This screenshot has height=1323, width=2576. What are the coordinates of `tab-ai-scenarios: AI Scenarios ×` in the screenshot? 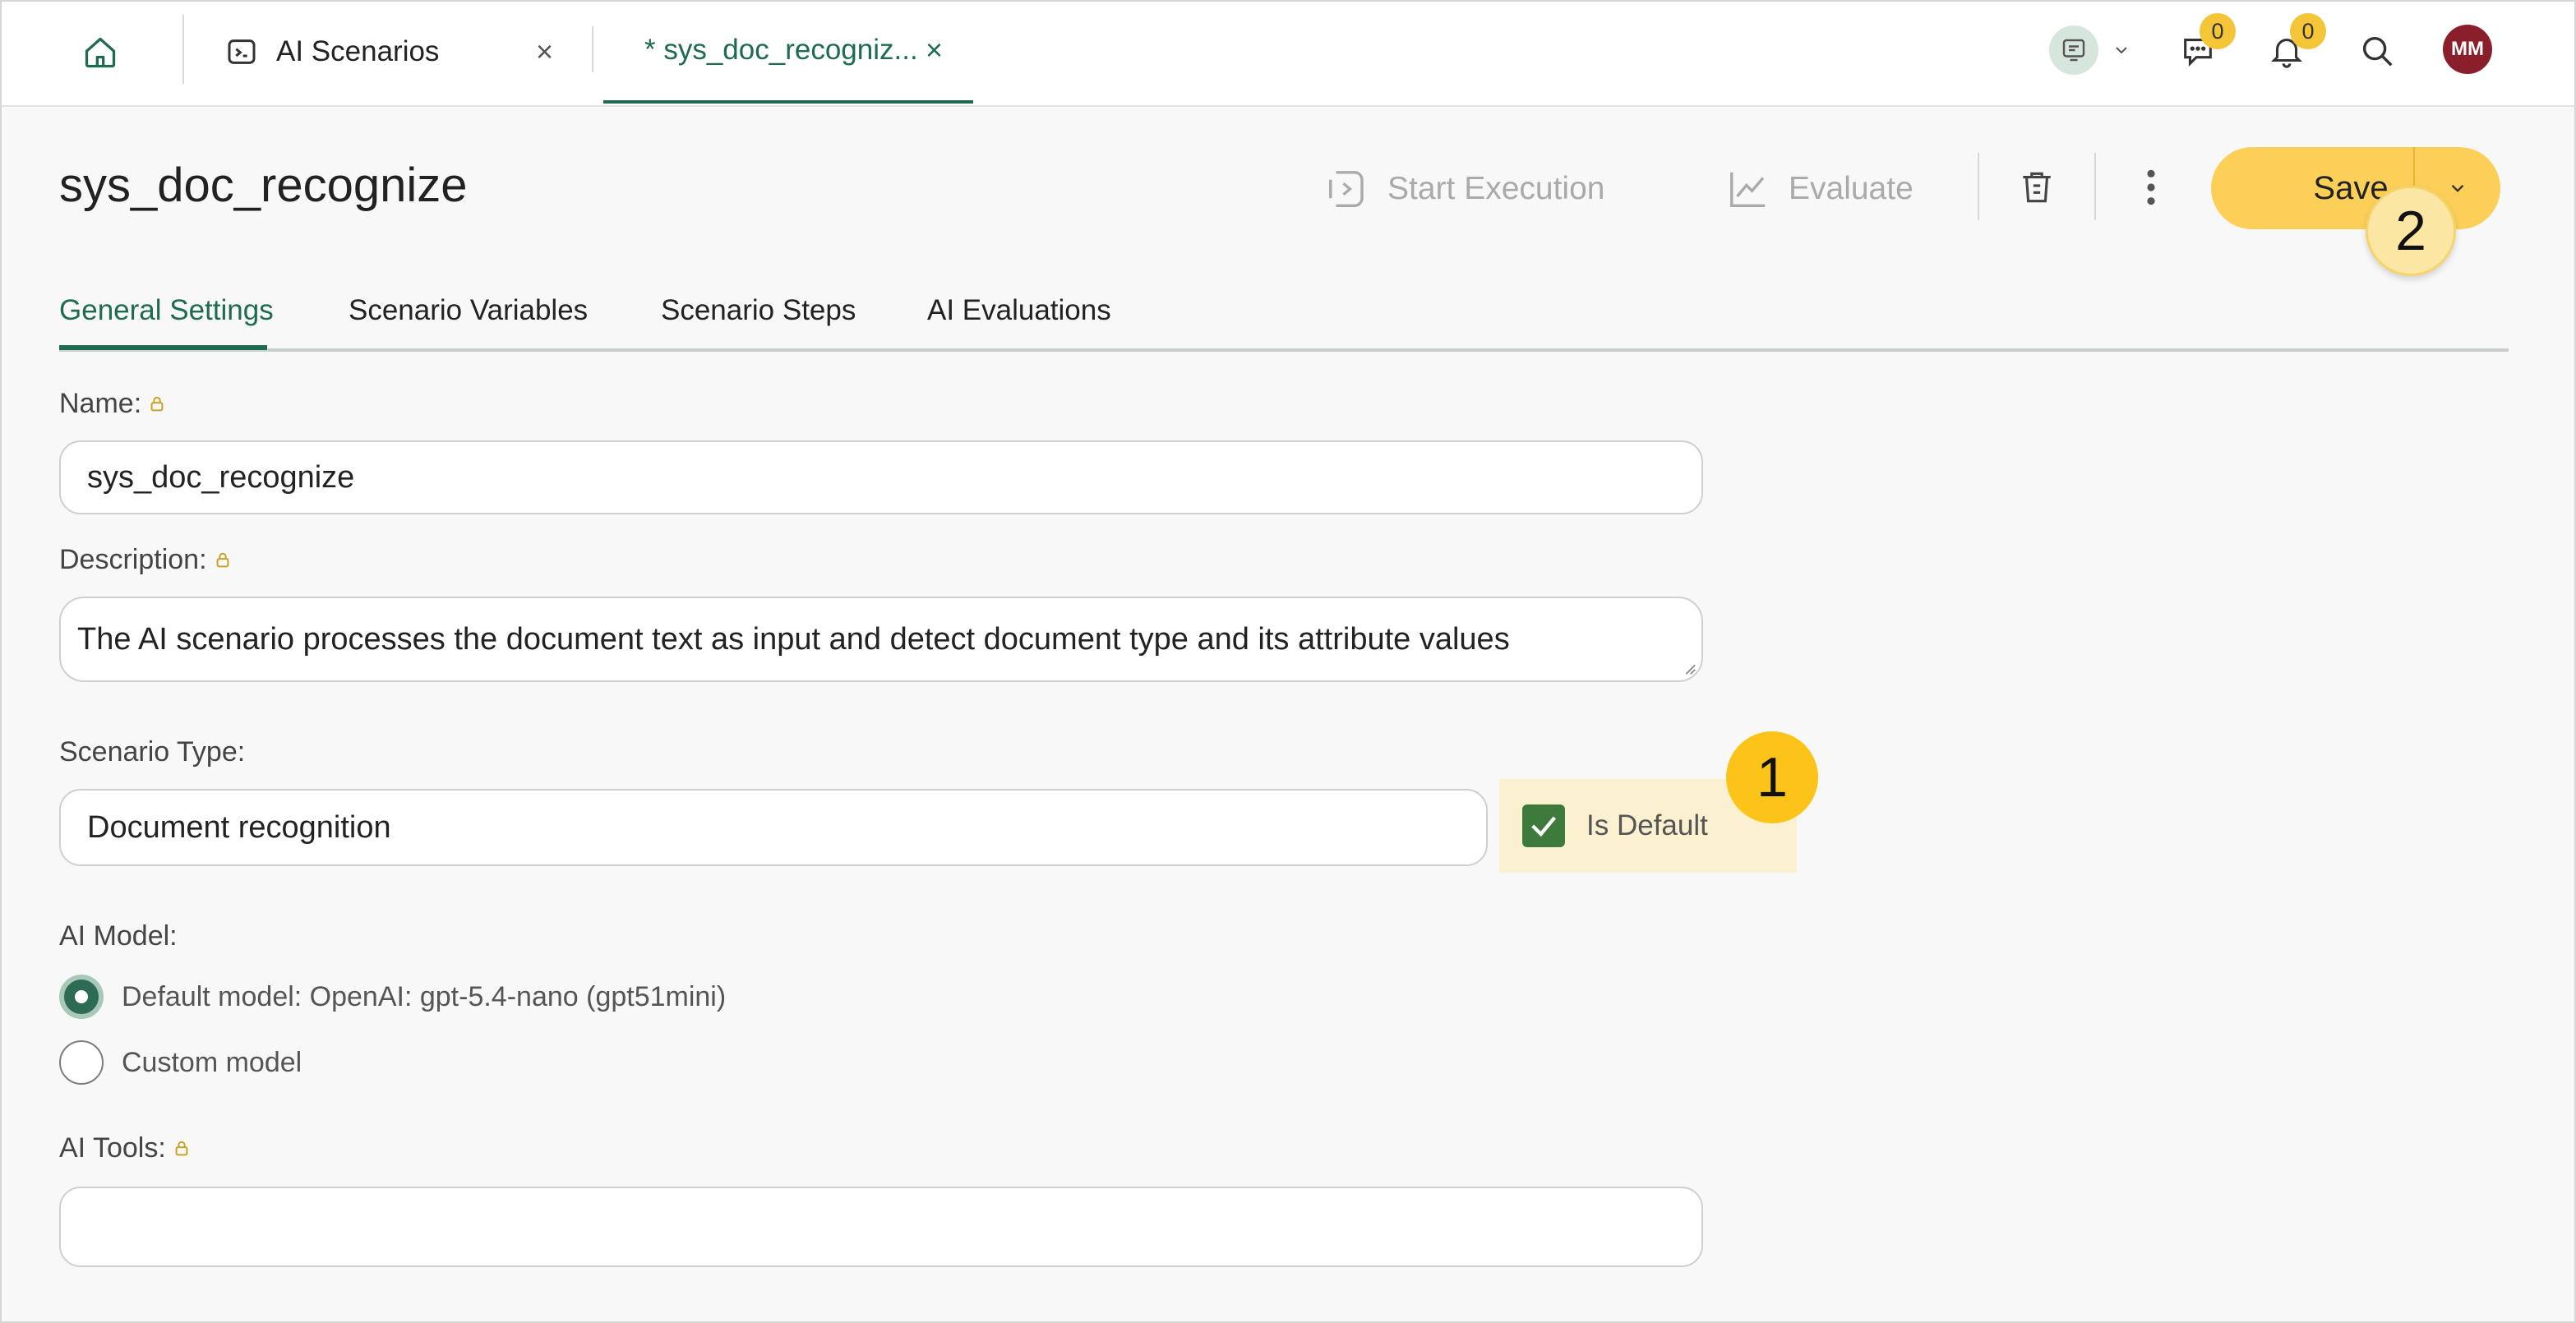 It's located at (386, 52).